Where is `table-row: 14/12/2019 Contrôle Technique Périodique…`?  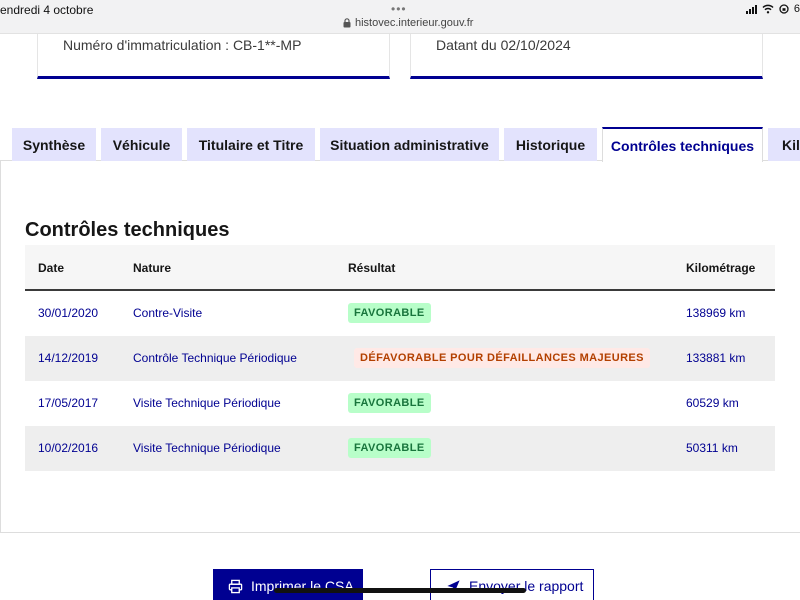 table-row: 14/12/2019 Contrôle Technique Périodique… is located at coordinates (400, 358).